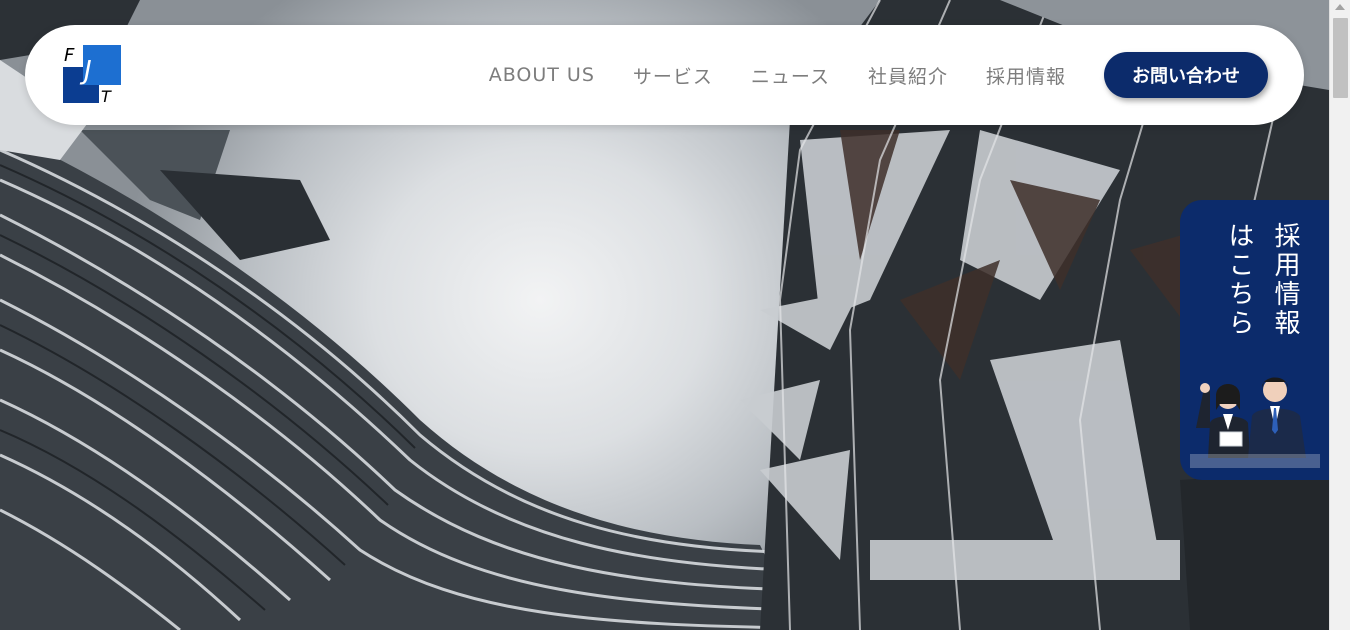 The width and height of the screenshot is (1350, 630). What do you see at coordinates (1339, 315) in the screenshot?
I see `vertical-scrollbar` at bounding box center [1339, 315].